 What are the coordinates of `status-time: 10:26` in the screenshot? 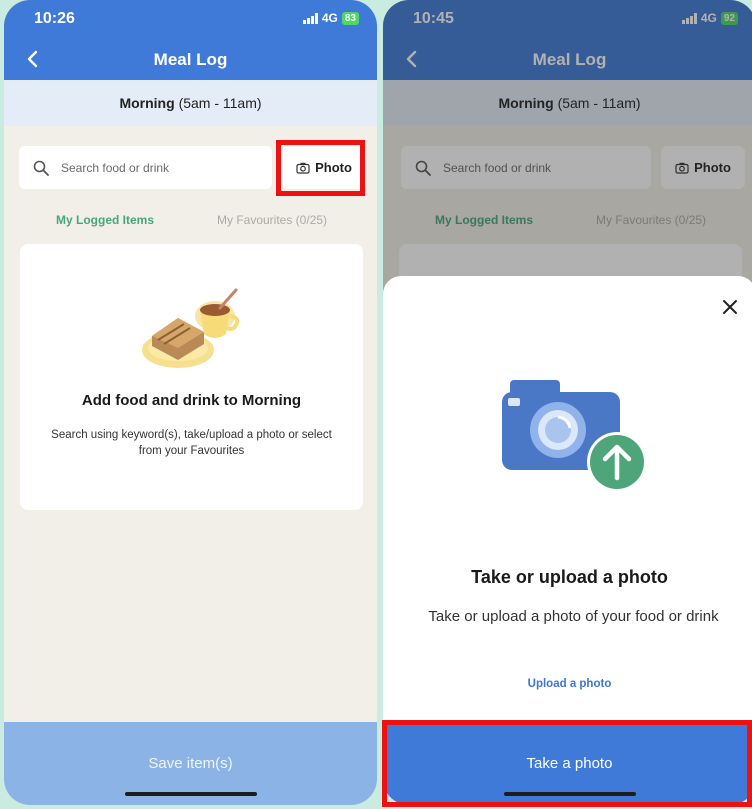 It's located at (54, 18).